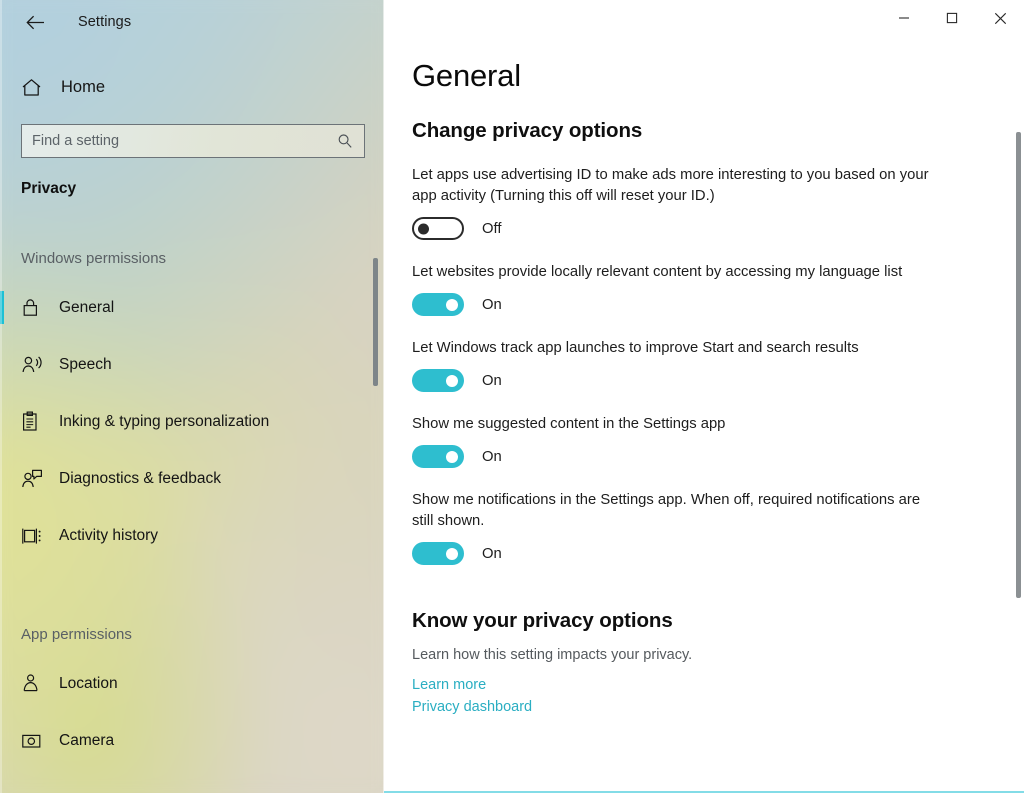 This screenshot has width=1024, height=793. What do you see at coordinates (192, 740) in the screenshot?
I see `sidebar-item-camera: Camera` at bounding box center [192, 740].